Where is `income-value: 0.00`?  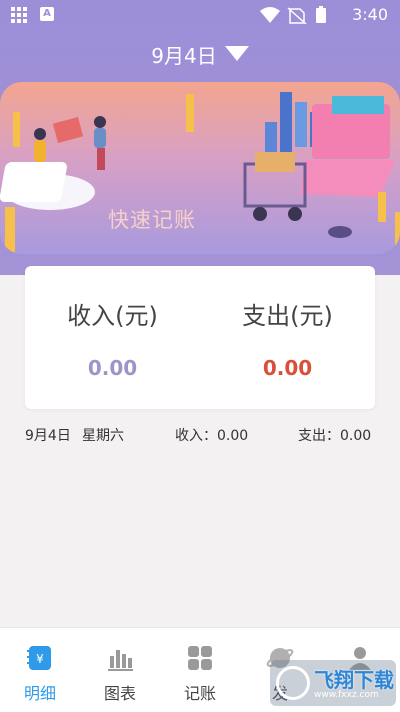 income-value: 0.00 is located at coordinates (112, 368).